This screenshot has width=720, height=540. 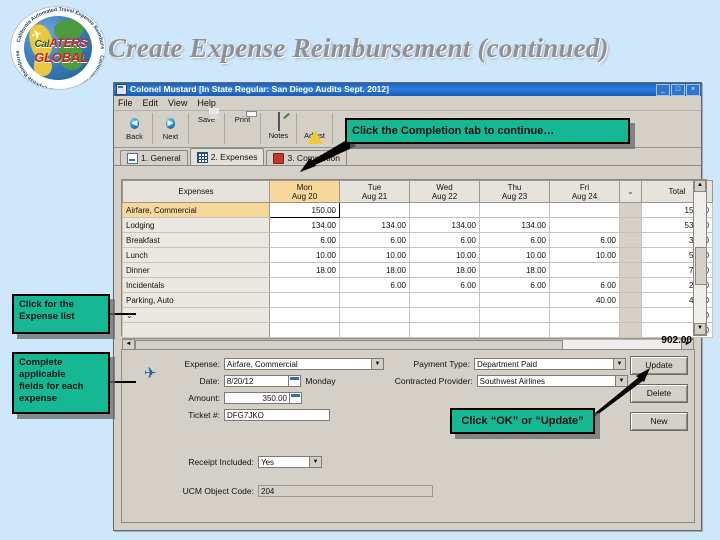 I want to click on minimize-button: _, so click(x=663, y=89).